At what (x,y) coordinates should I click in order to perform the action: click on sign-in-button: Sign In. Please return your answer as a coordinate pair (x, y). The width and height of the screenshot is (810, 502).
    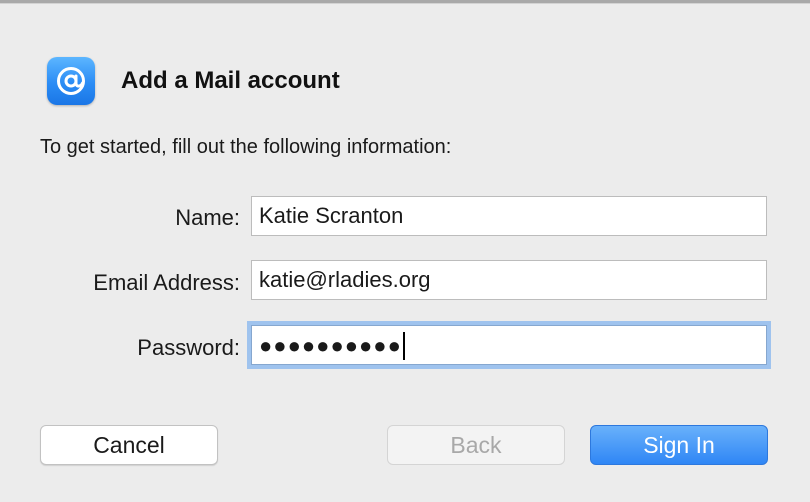
    Looking at the image, I should click on (679, 445).